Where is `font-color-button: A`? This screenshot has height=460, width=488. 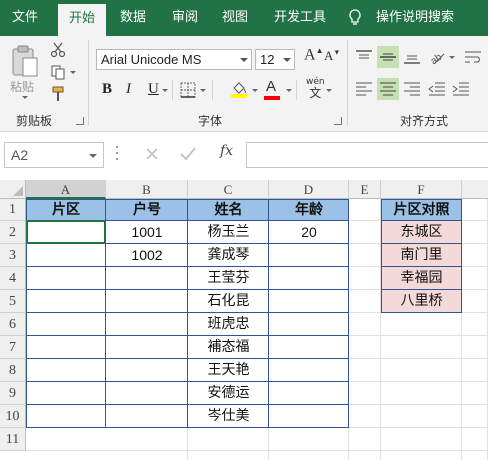 font-color-button: A is located at coordinates (271, 86).